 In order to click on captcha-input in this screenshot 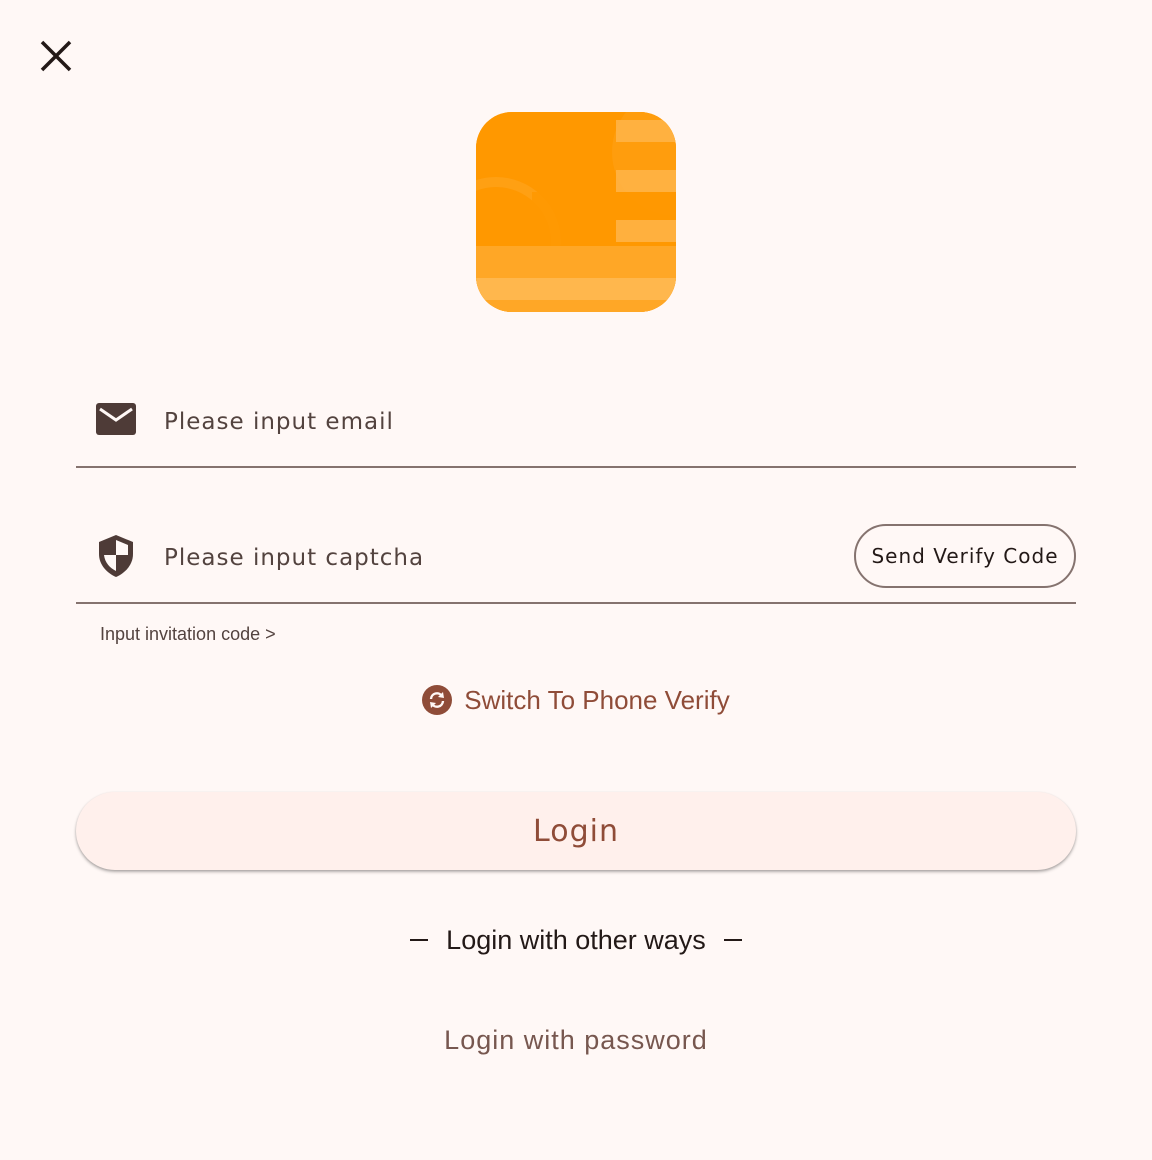, I will do `click(494, 558)`.